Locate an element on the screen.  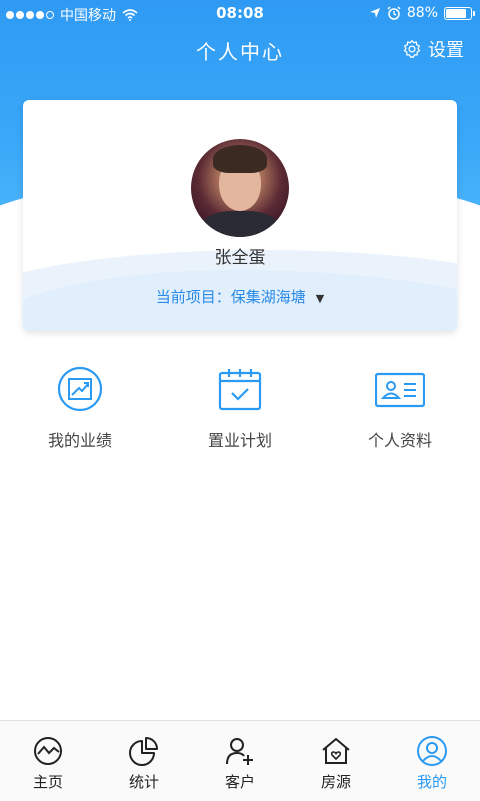
tab-home: 主页 is located at coordinates (48, 761).